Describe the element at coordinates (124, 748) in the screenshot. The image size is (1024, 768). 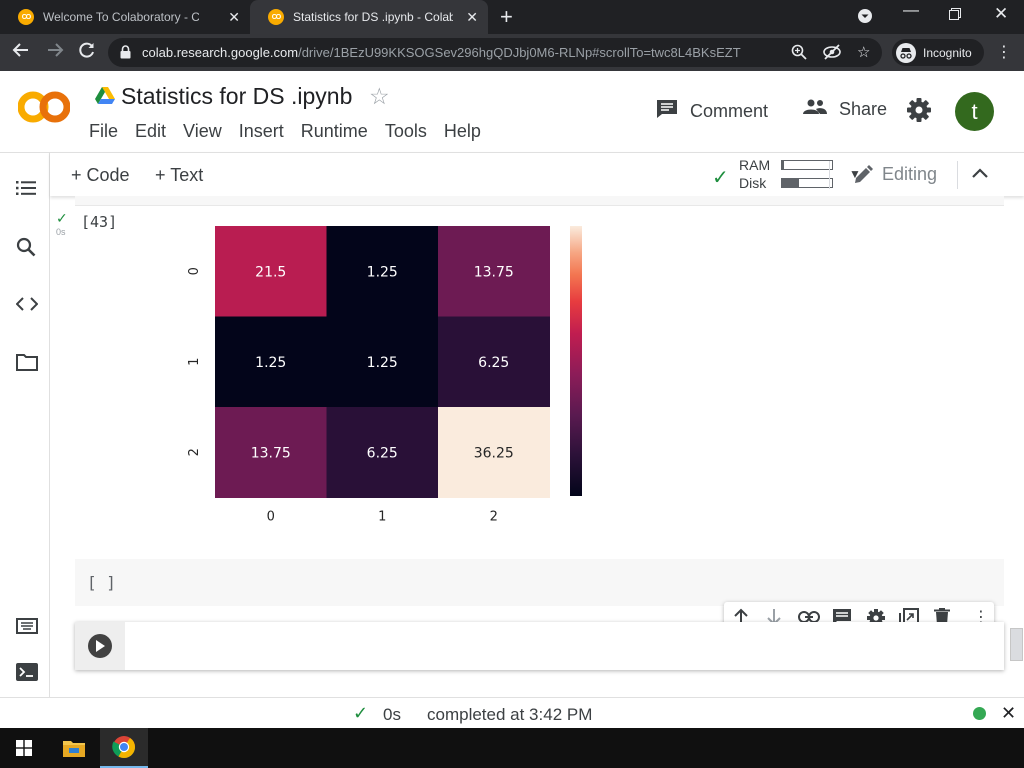
I see `chrome-taskbar-icon` at that location.